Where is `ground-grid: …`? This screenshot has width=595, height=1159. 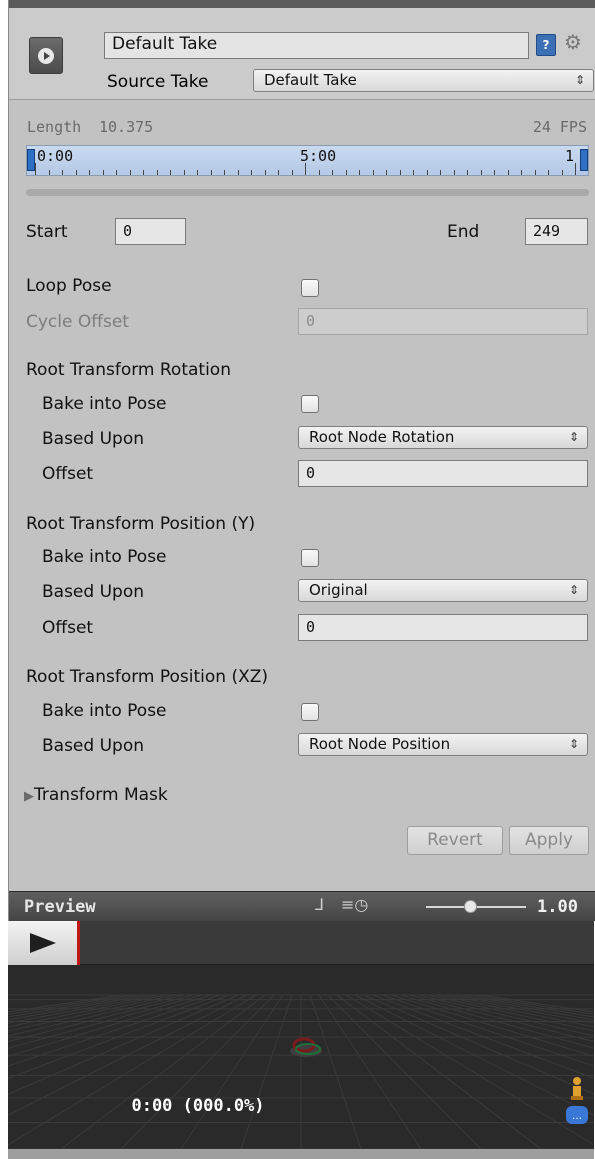
ground-grid: … is located at coordinates (301, 1071).